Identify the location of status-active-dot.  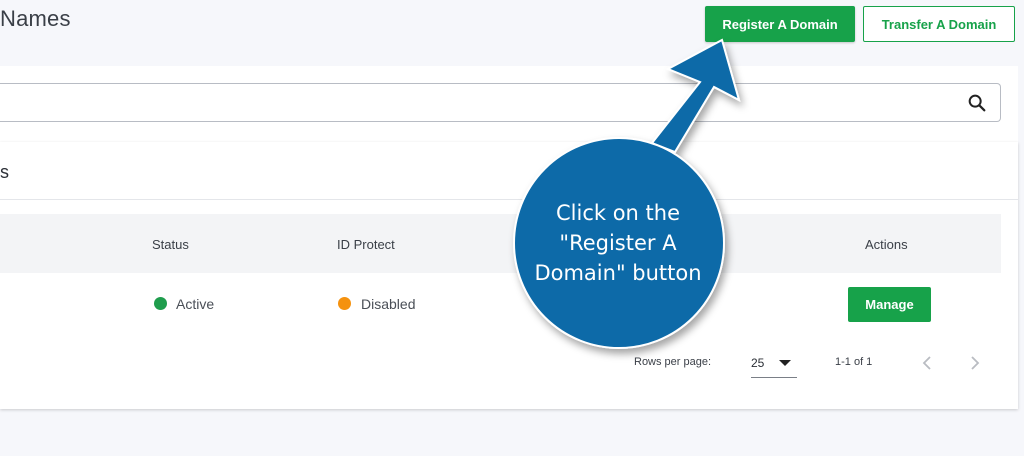
(160, 303).